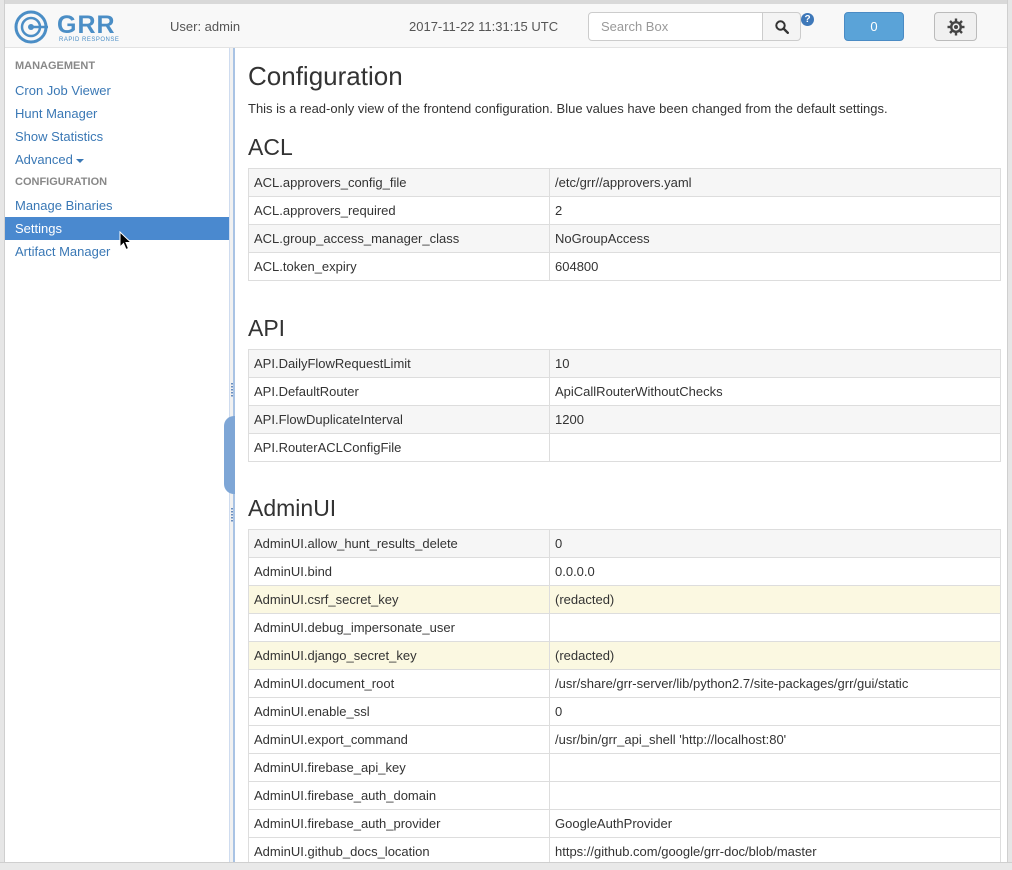 This screenshot has height=870, width=1012. I want to click on sidebar-item-label: Artifact Manager, so click(63, 251).